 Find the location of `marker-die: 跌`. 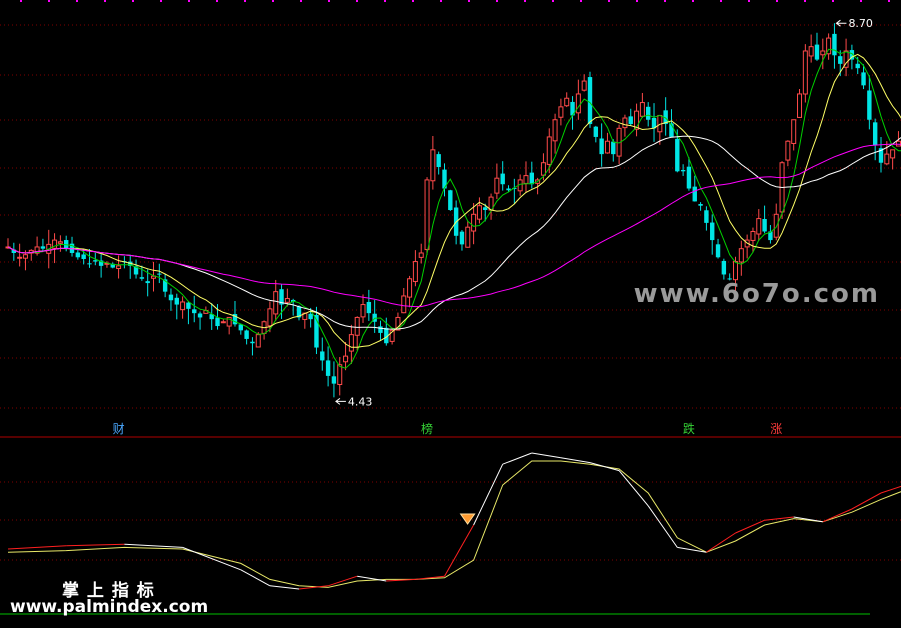

marker-die: 跌 is located at coordinates (689, 428).